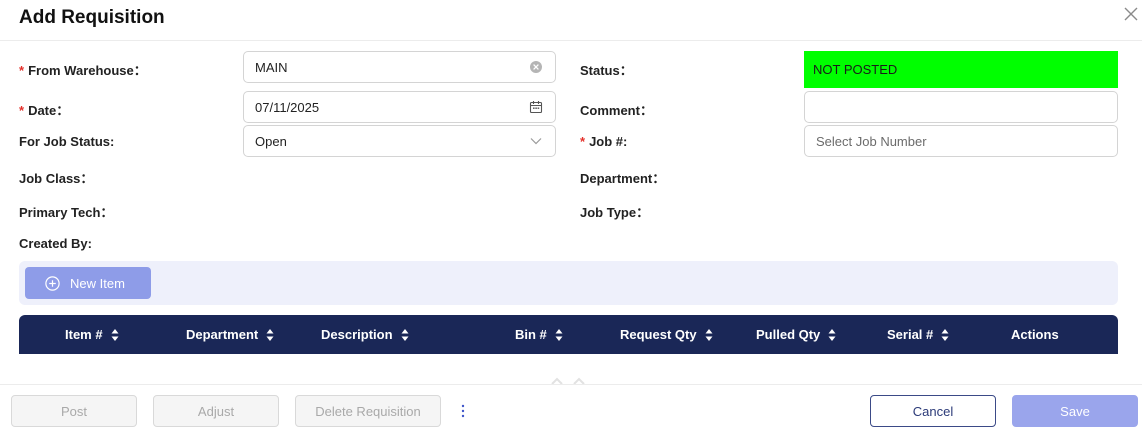  Describe the element at coordinates (1075, 411) in the screenshot. I see `save-button: Save` at that location.